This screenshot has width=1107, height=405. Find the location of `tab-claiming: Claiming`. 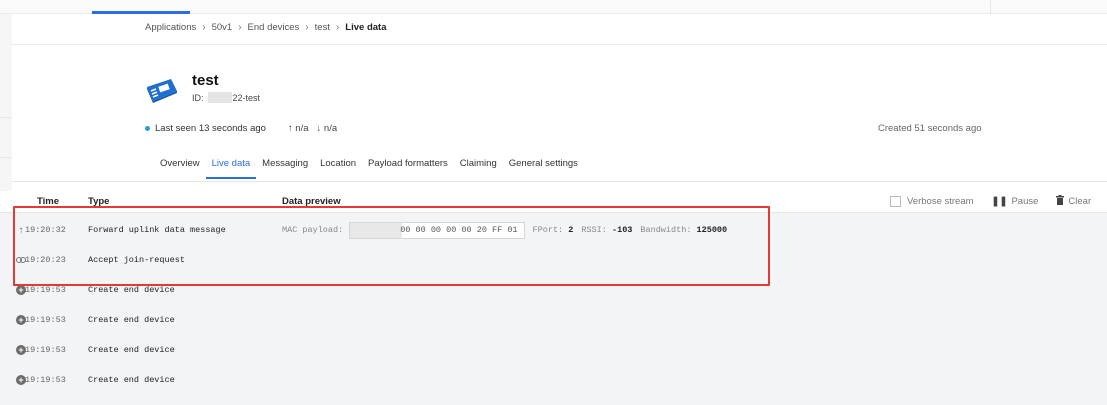

tab-claiming: Claiming is located at coordinates (478, 168).